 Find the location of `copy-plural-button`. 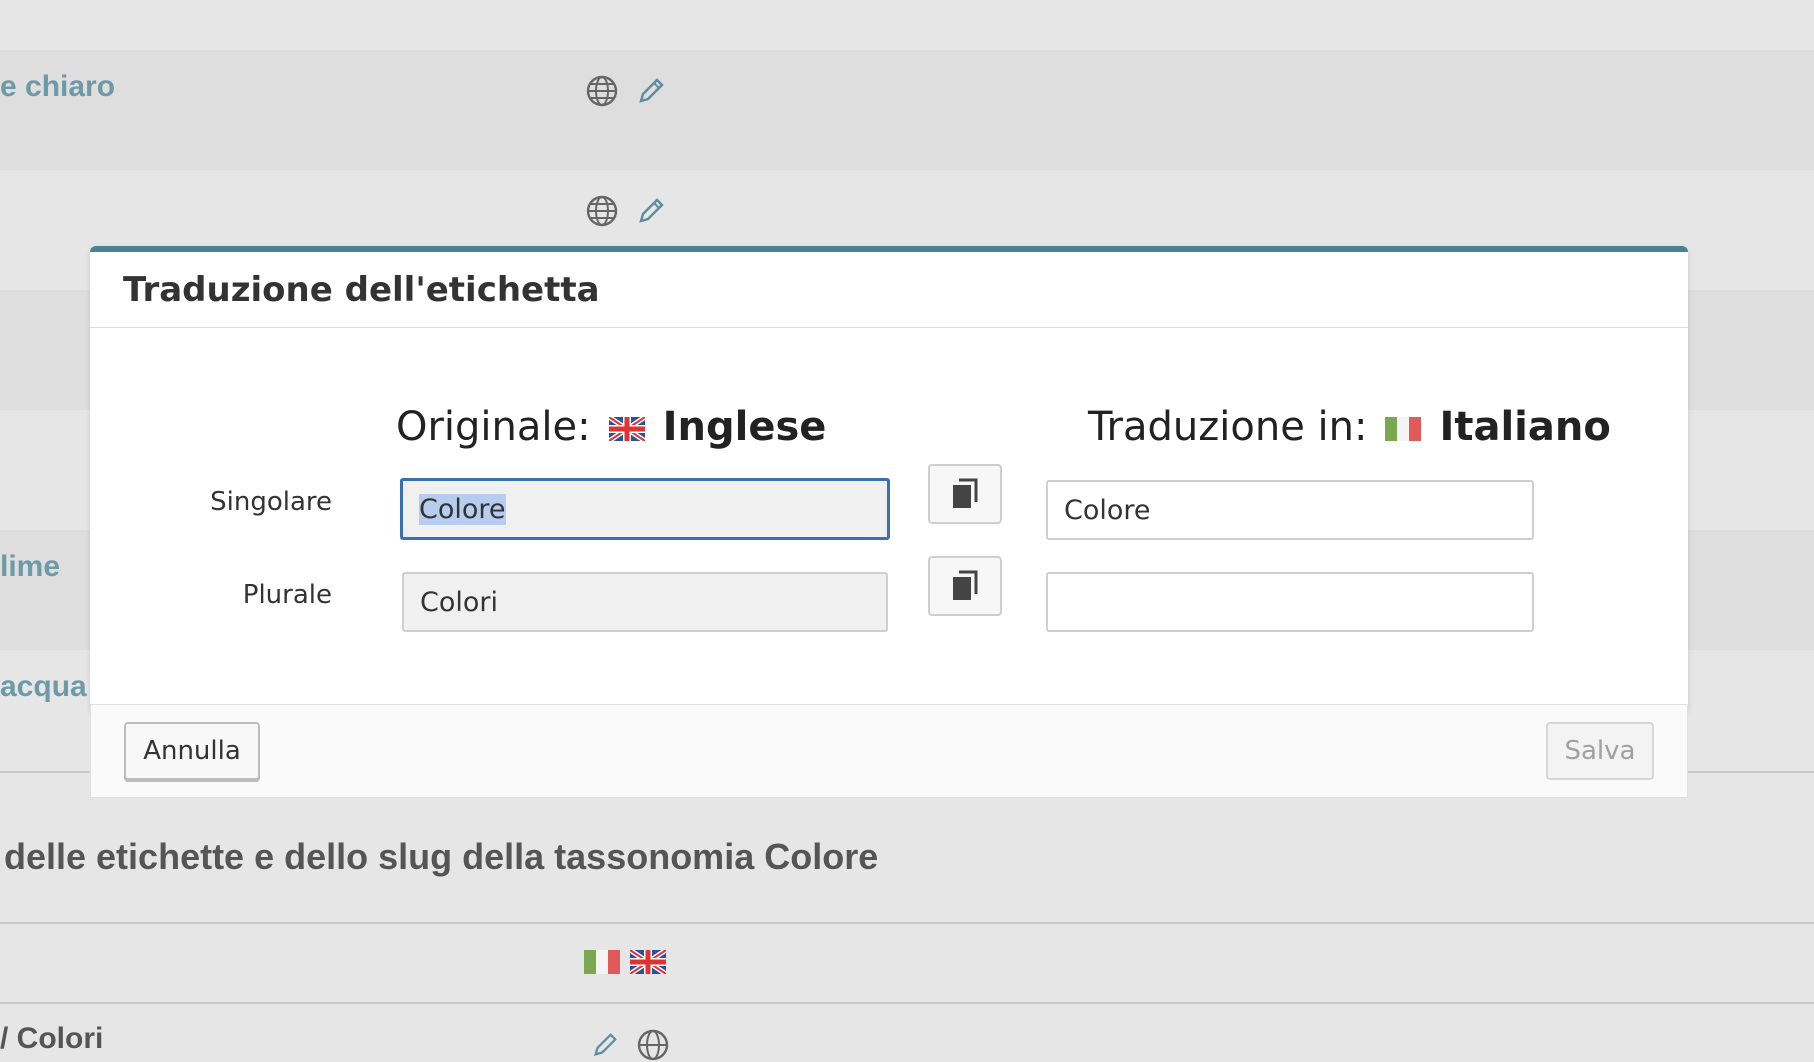

copy-plural-button is located at coordinates (965, 586).